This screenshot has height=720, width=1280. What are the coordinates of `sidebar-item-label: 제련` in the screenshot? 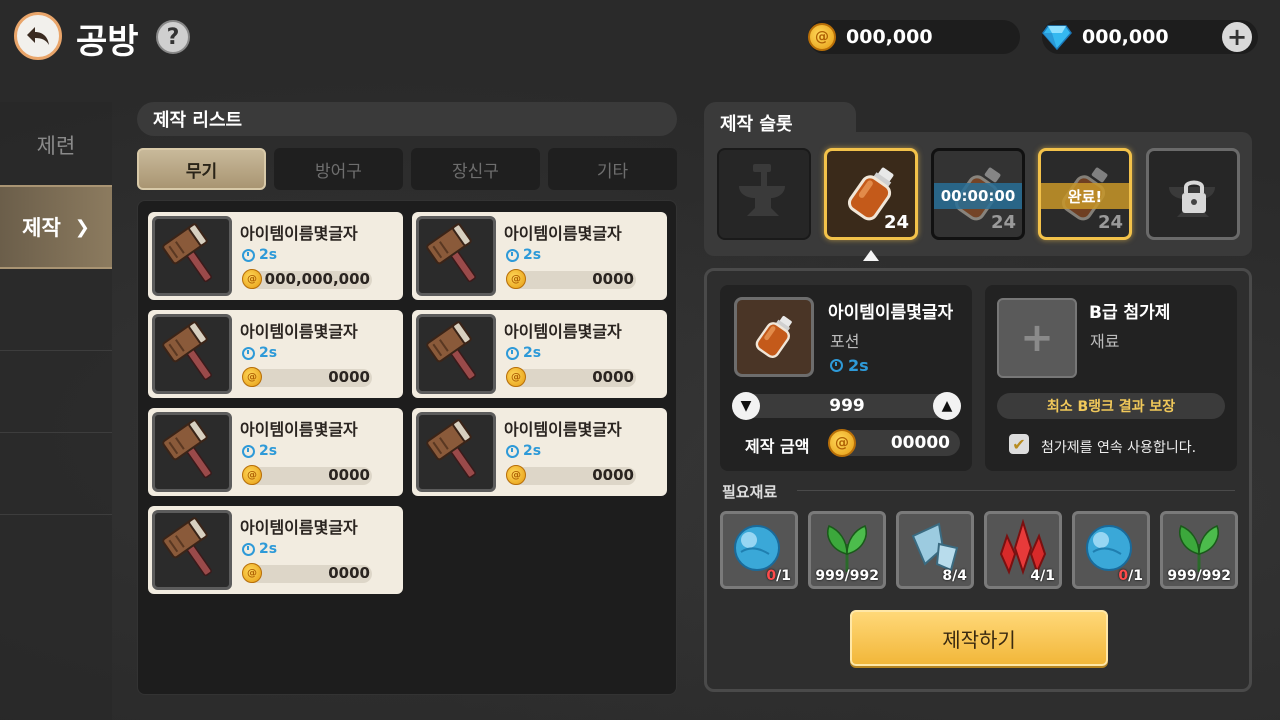 It's located at (56, 145).